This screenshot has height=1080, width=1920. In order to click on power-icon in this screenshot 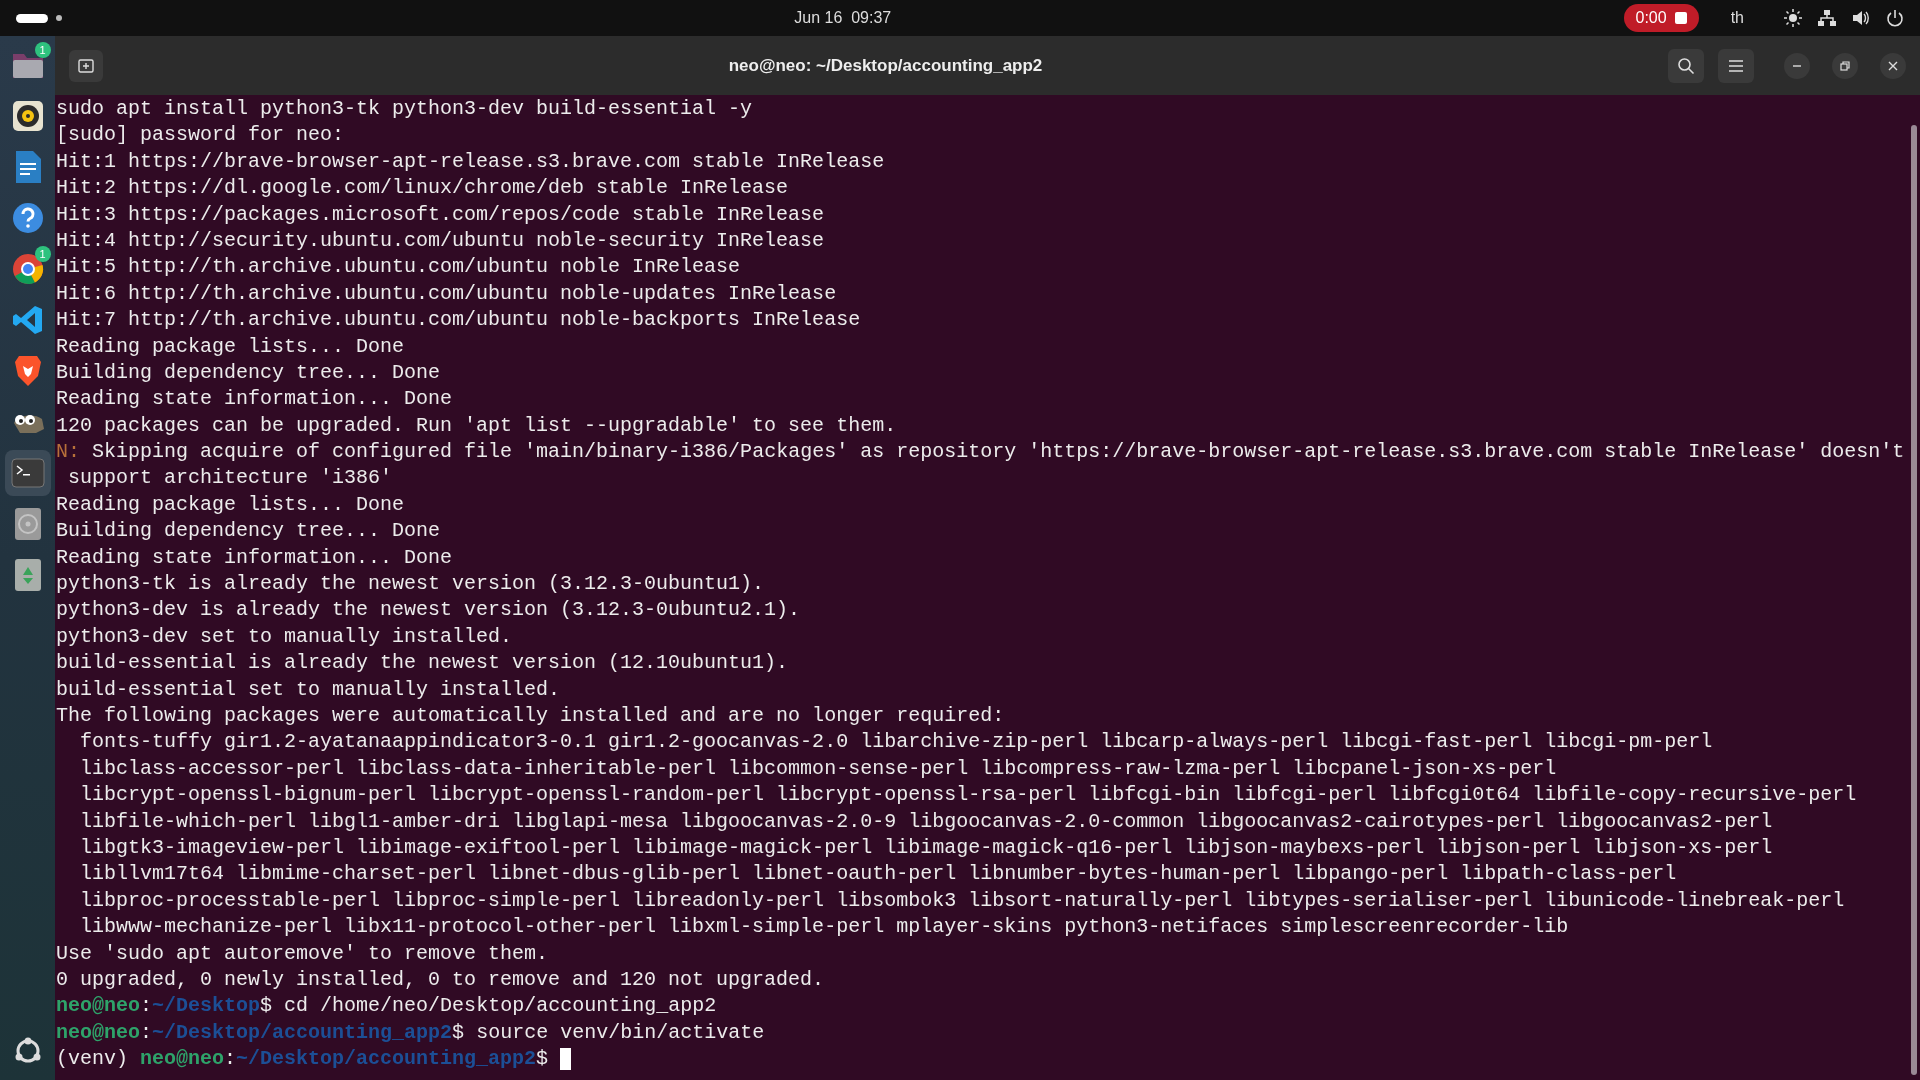, I will do `click(1895, 18)`.